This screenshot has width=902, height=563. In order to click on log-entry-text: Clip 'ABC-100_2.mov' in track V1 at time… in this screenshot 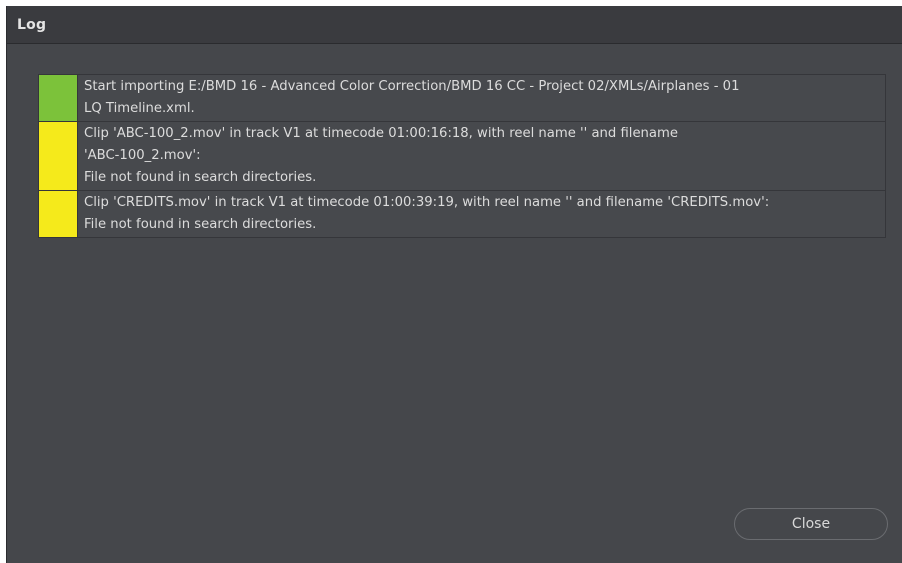, I will do `click(481, 156)`.